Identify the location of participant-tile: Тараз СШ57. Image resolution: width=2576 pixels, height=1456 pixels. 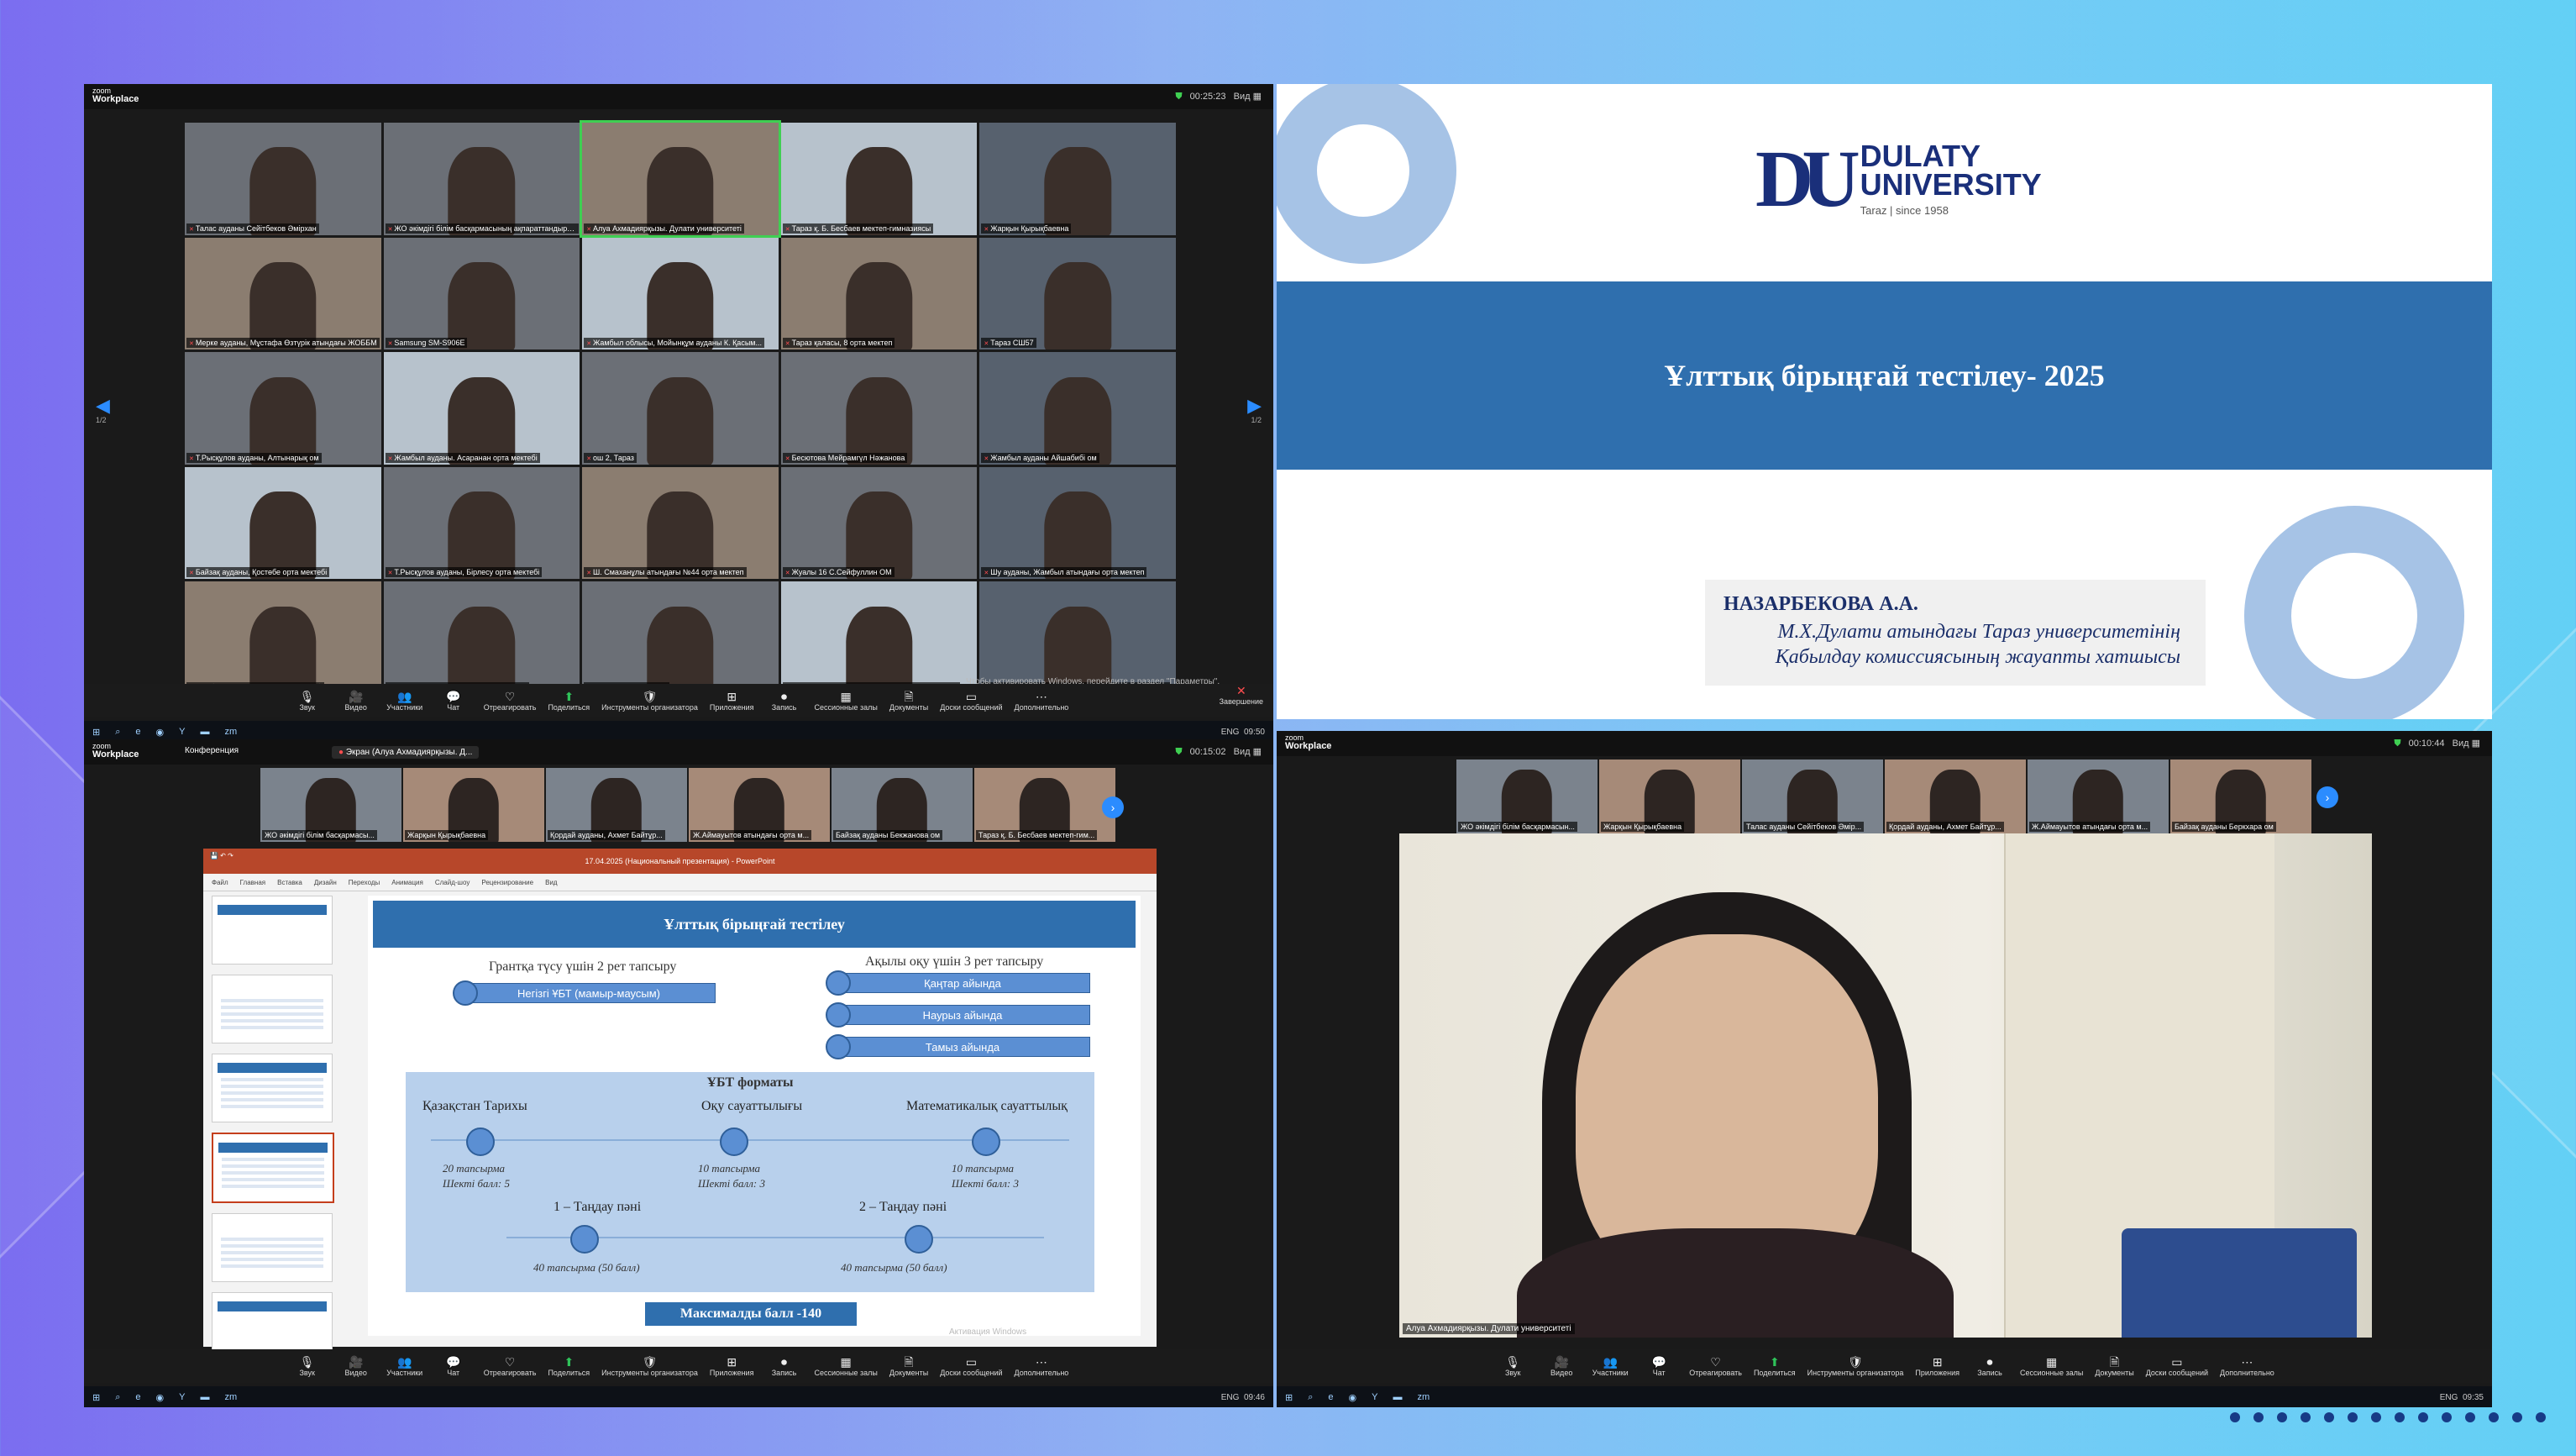
(1077, 293).